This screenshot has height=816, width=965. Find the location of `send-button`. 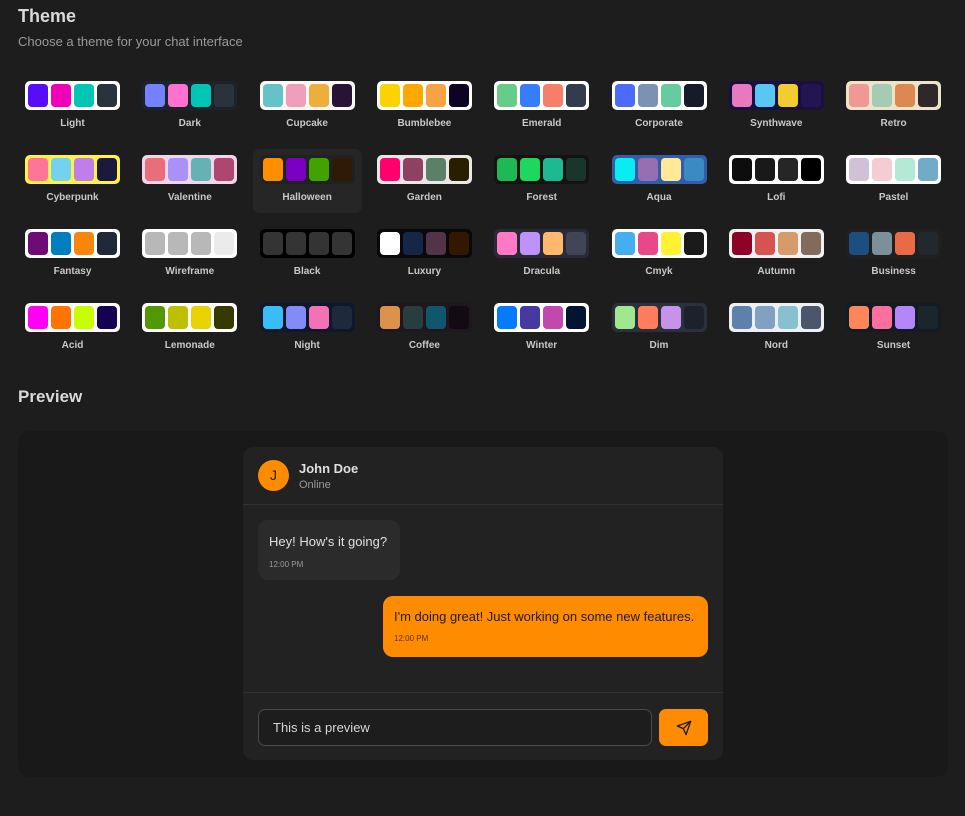

send-button is located at coordinates (683, 727).